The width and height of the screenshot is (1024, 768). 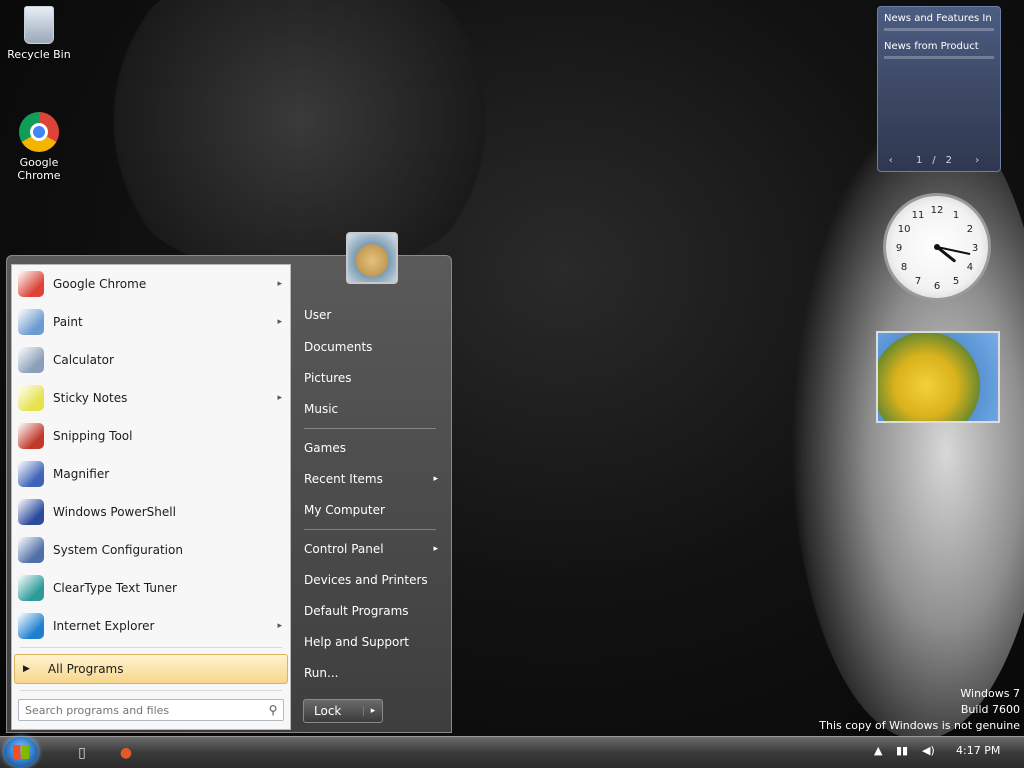 I want to click on right-item-label: Pictures, so click(x=328, y=378).